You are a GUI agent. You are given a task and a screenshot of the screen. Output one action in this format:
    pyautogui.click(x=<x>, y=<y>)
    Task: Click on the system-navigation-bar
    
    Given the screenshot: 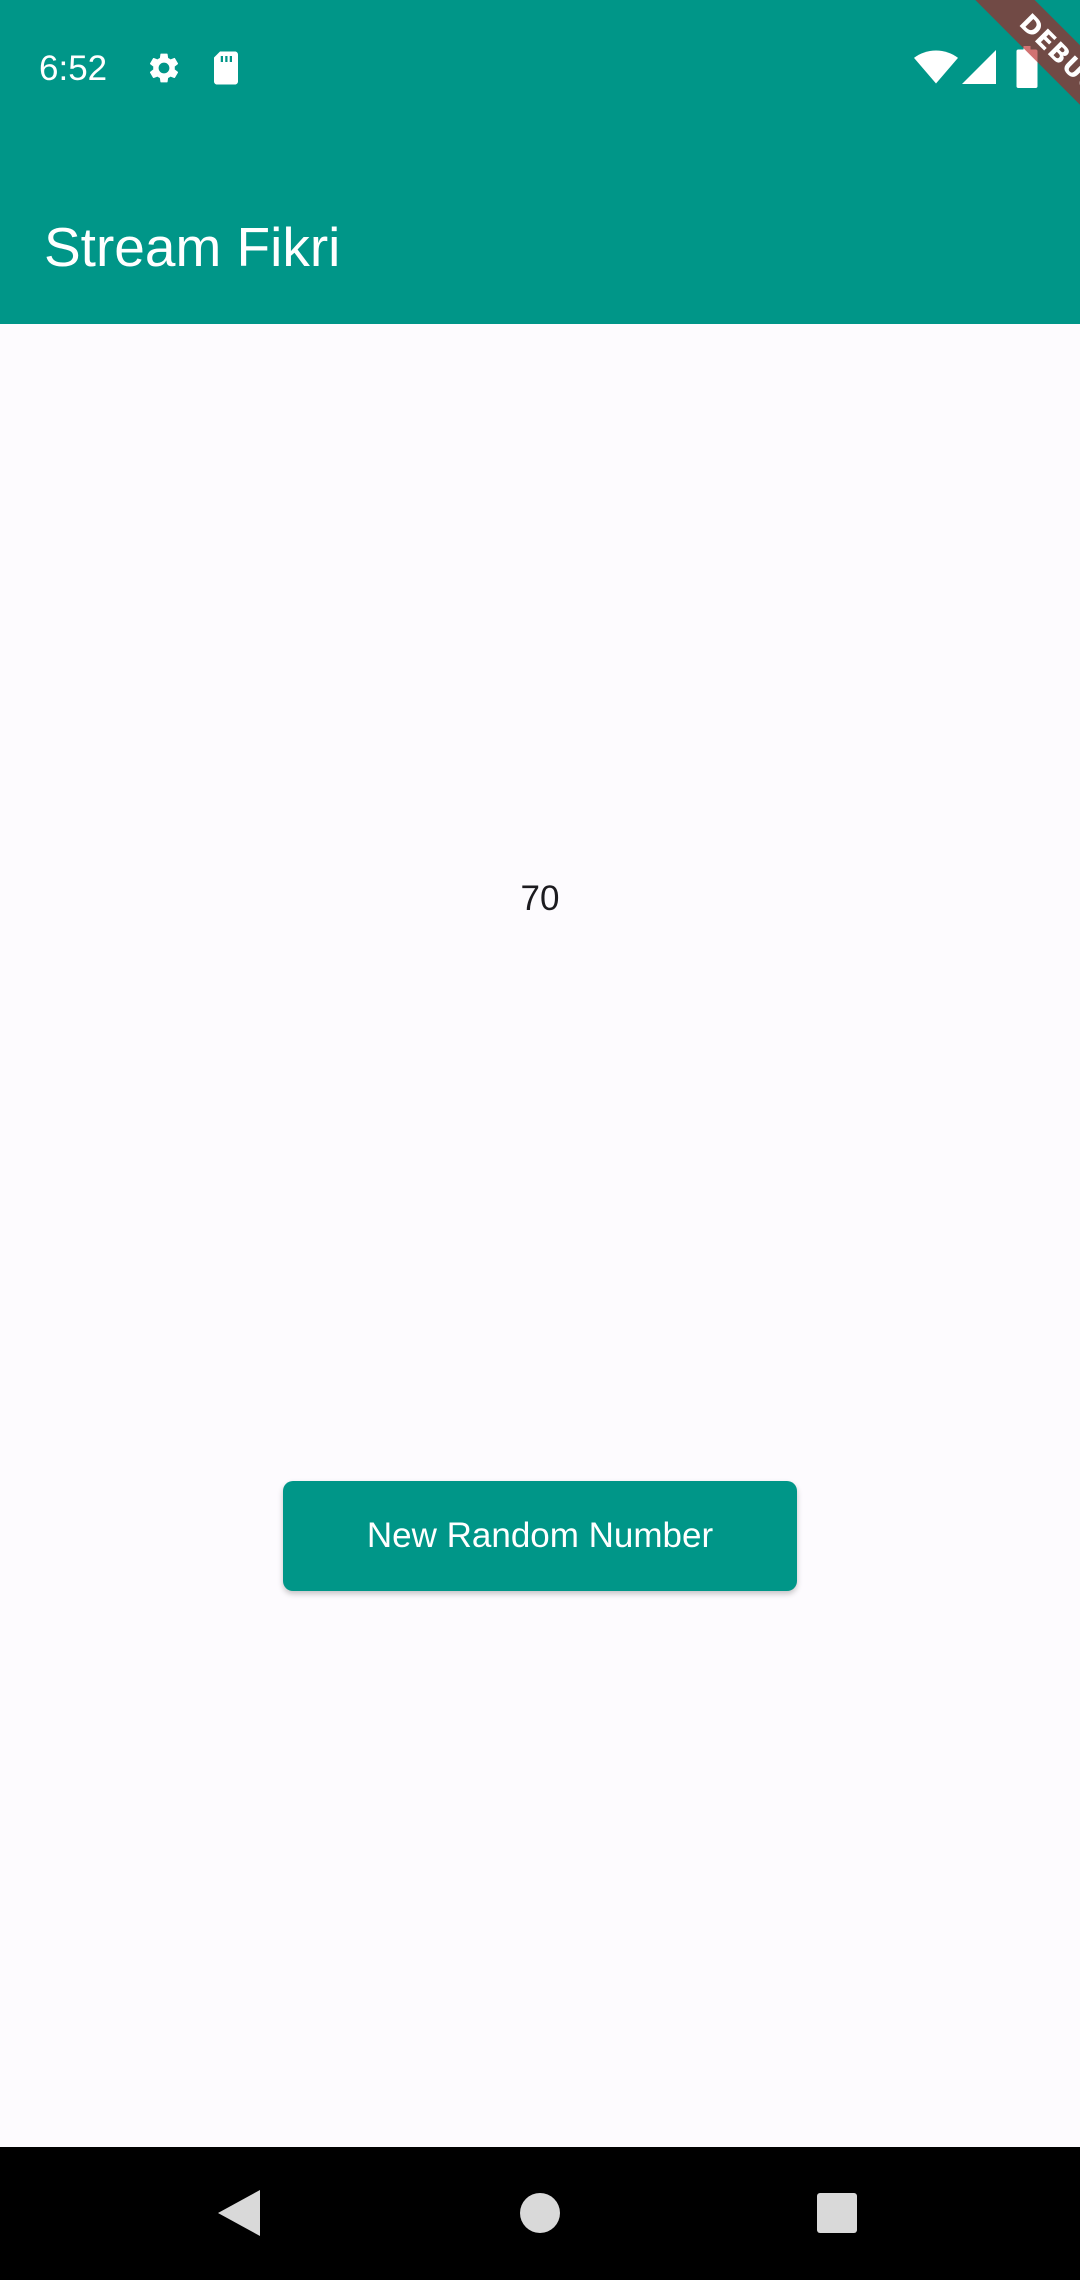 What is the action you would take?
    pyautogui.click(x=540, y=2213)
    